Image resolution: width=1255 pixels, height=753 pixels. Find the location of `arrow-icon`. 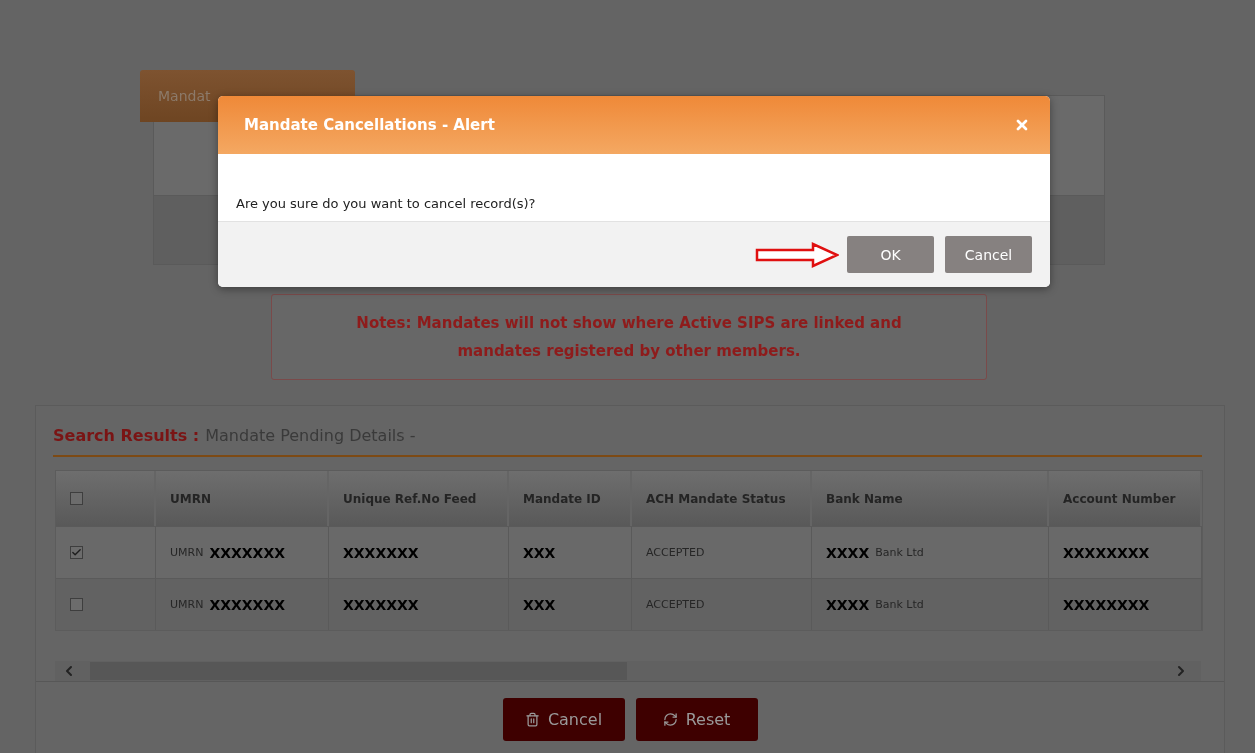

arrow-icon is located at coordinates (797, 254).